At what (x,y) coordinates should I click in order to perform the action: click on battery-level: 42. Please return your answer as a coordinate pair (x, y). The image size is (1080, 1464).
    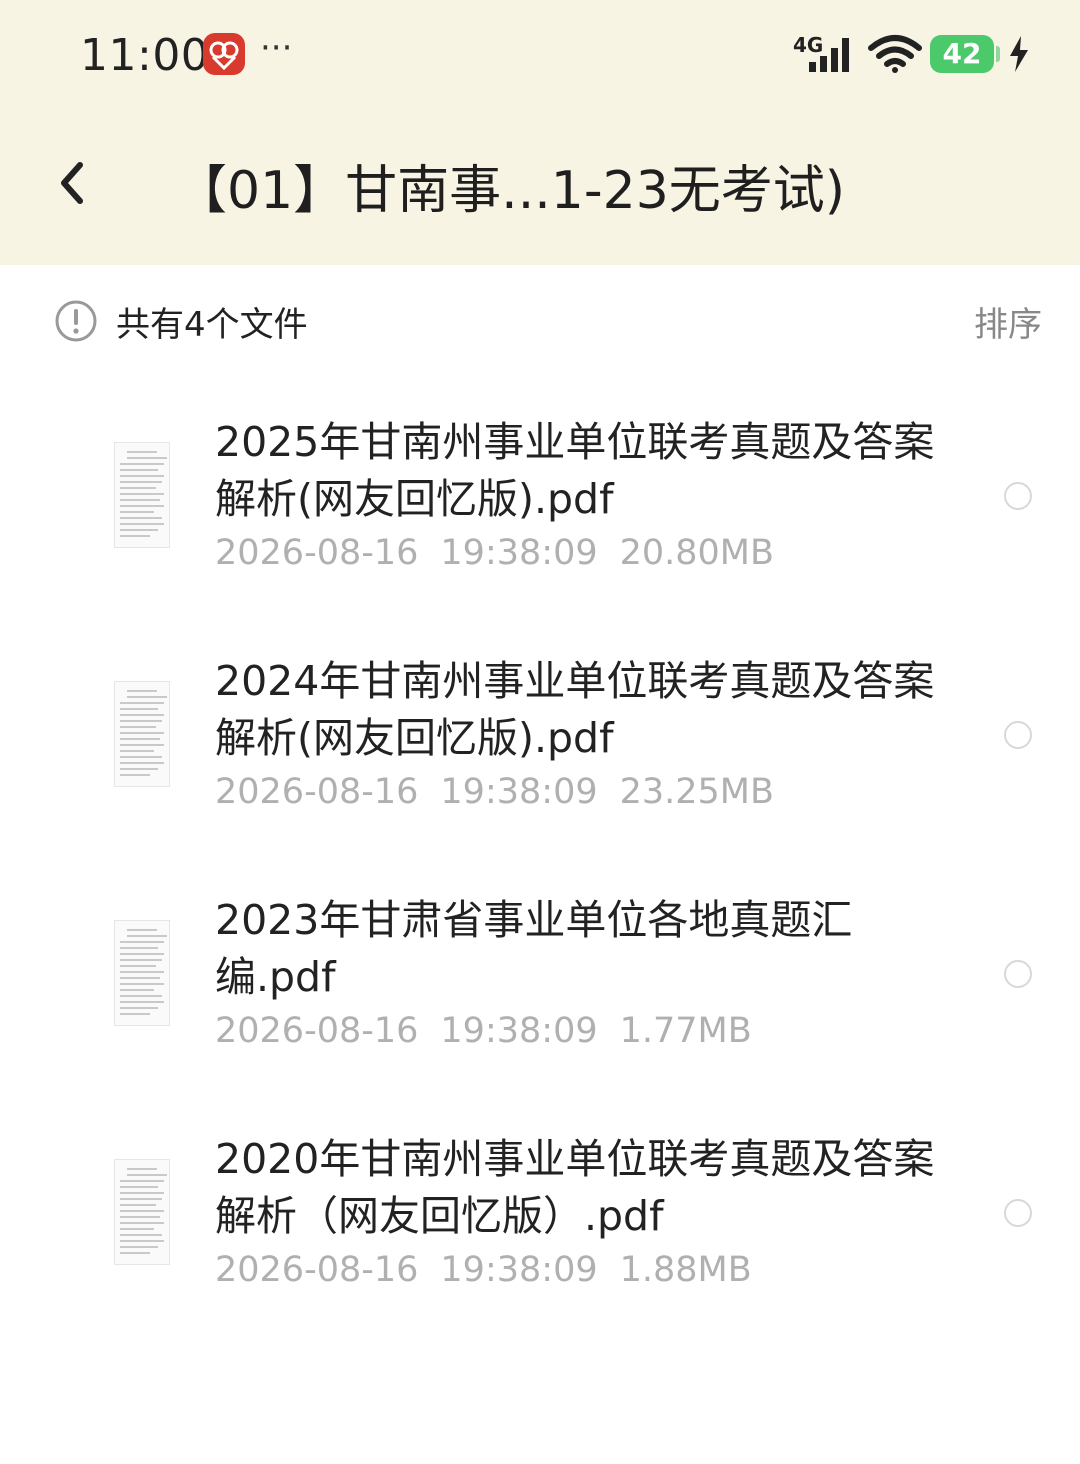
    Looking at the image, I should click on (962, 53).